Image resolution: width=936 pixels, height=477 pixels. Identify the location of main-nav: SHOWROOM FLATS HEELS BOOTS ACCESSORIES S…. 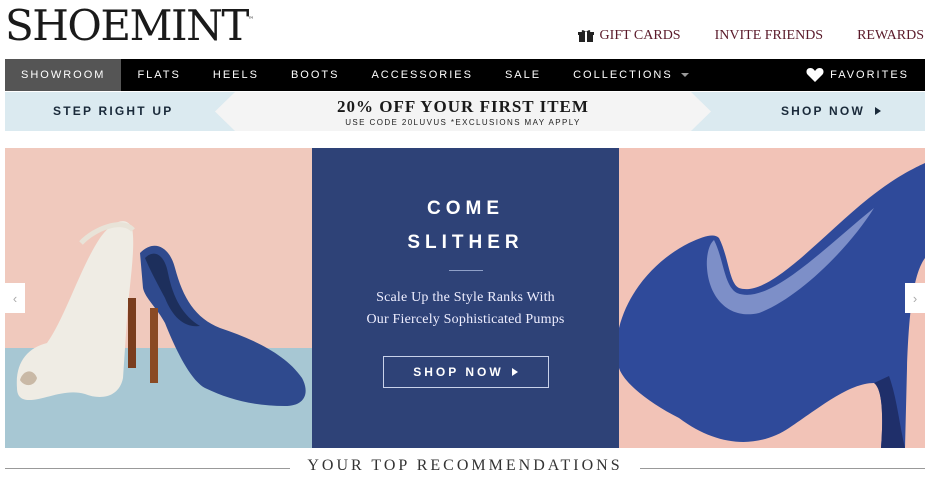
(465, 75).